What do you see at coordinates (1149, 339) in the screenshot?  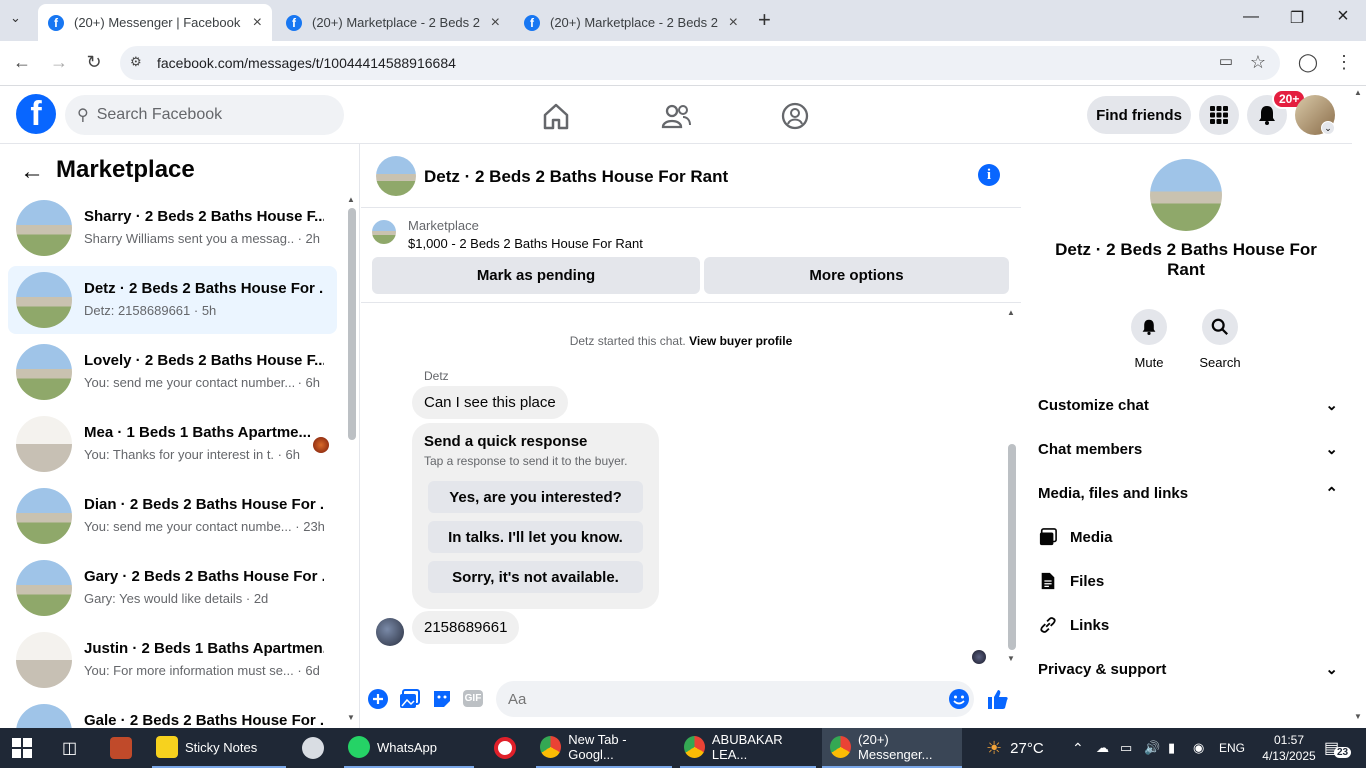 I see `mute-button: Mute` at bounding box center [1149, 339].